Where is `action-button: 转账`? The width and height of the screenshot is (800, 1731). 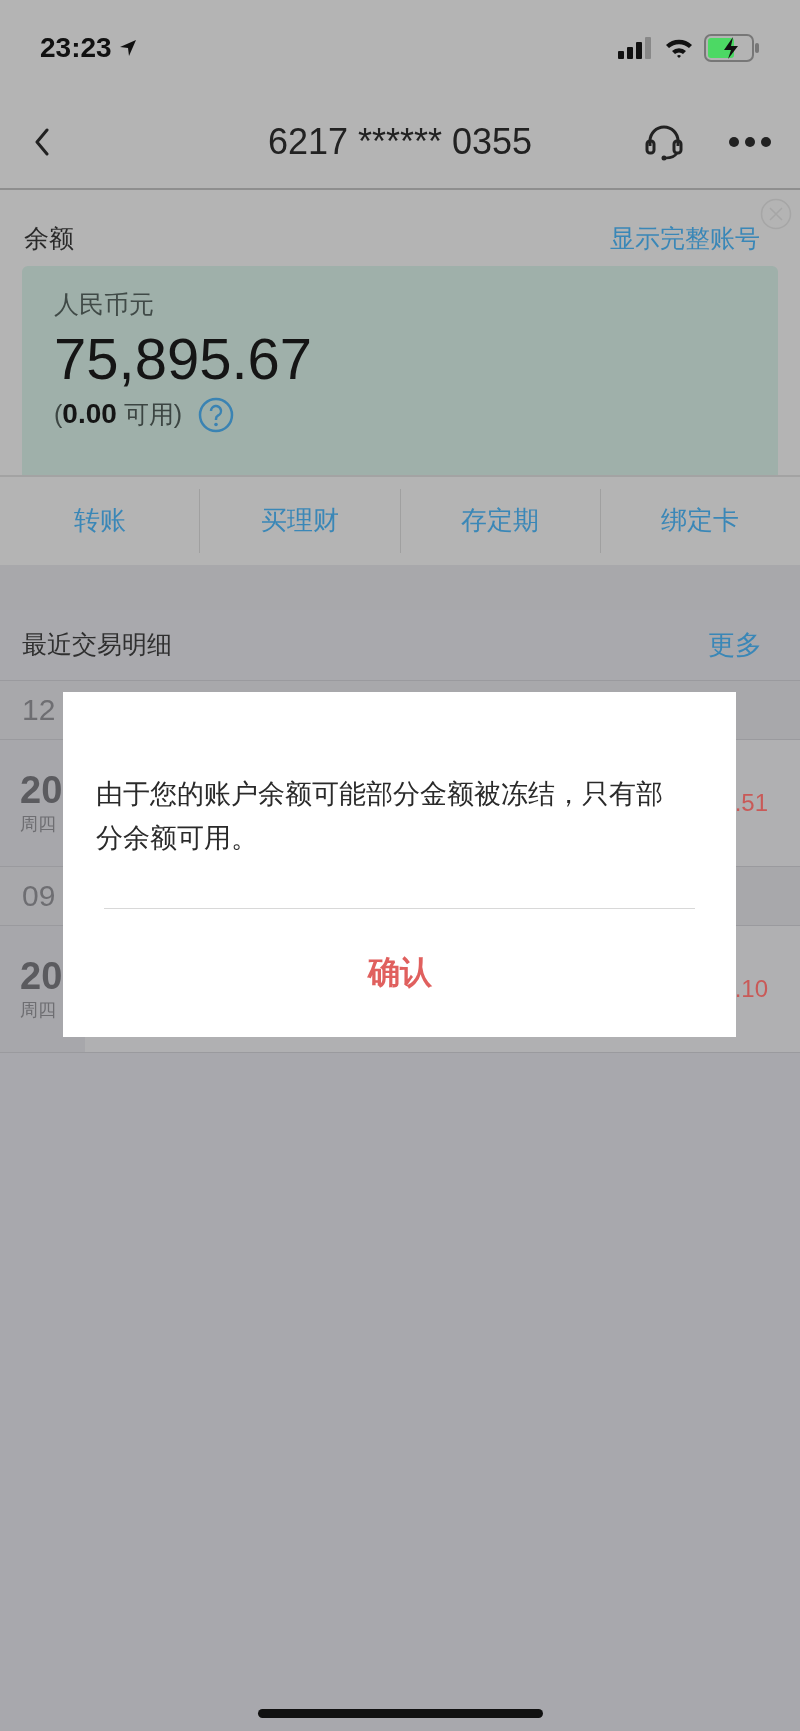 action-button: 转账 is located at coordinates (100, 520).